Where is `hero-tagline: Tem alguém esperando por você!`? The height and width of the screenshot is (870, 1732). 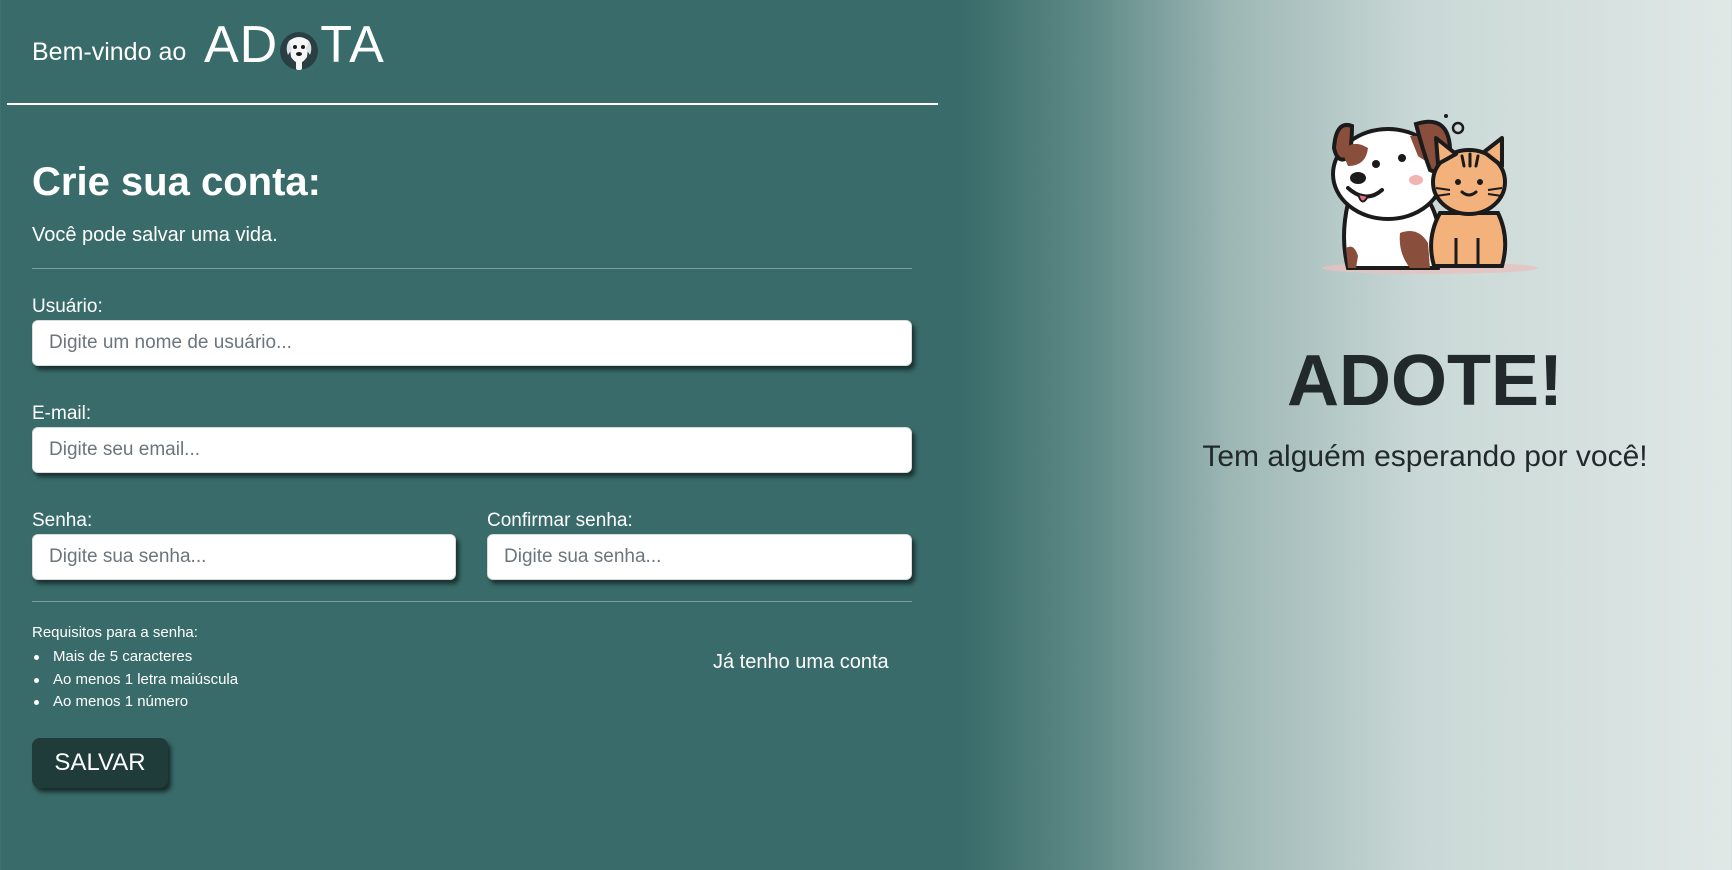 hero-tagline: Tem alguém esperando por você! is located at coordinates (1425, 456).